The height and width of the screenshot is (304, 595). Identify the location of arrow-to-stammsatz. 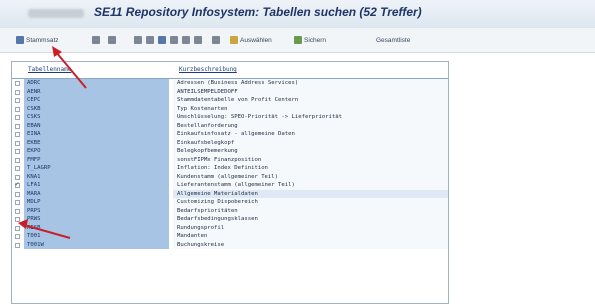
(69, 67).